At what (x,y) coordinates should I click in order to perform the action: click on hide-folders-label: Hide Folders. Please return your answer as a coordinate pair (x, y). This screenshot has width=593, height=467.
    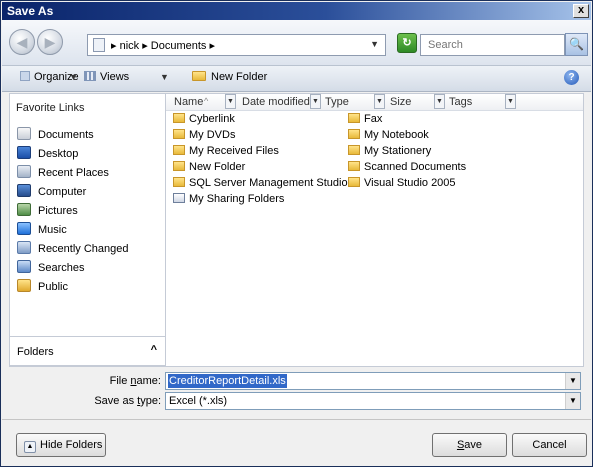
    Looking at the image, I should click on (71, 445).